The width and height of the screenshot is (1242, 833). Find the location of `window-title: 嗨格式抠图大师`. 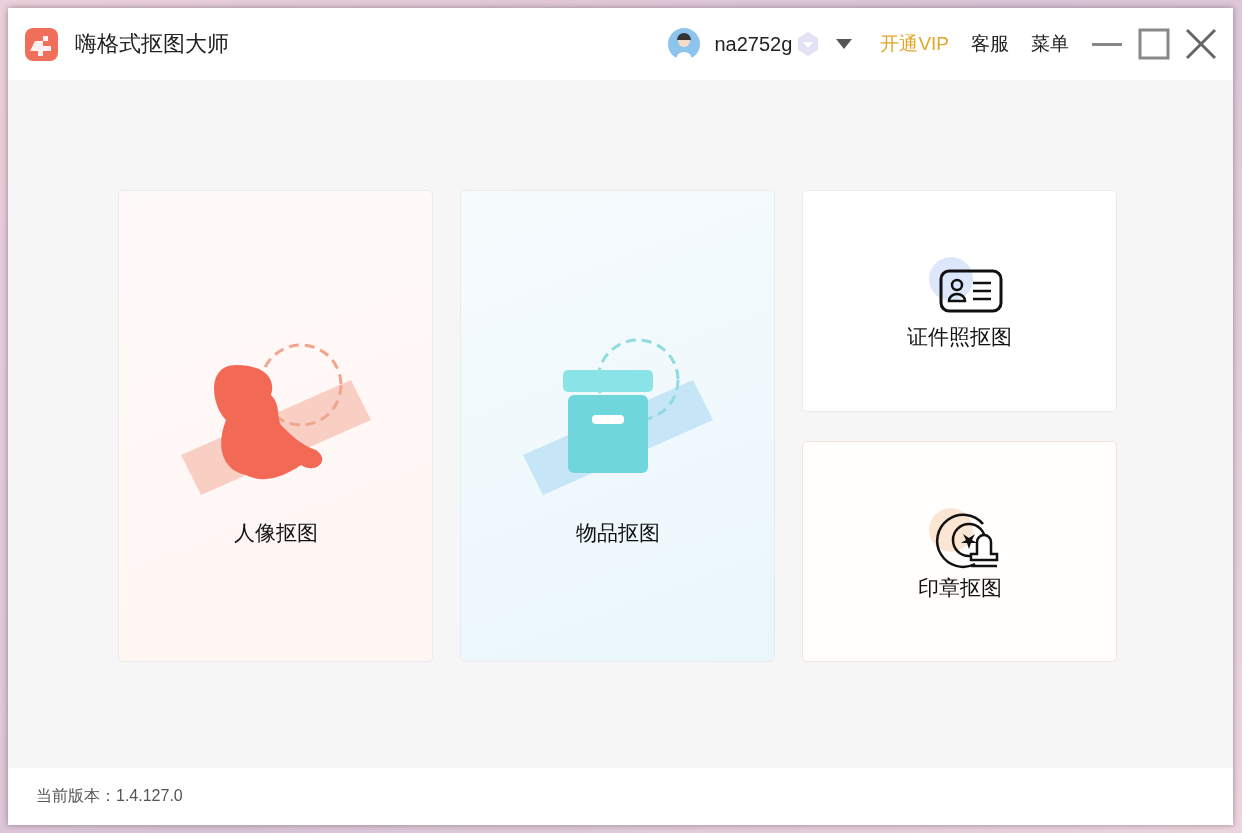

window-title: 嗨格式抠图大师 is located at coordinates (152, 44).